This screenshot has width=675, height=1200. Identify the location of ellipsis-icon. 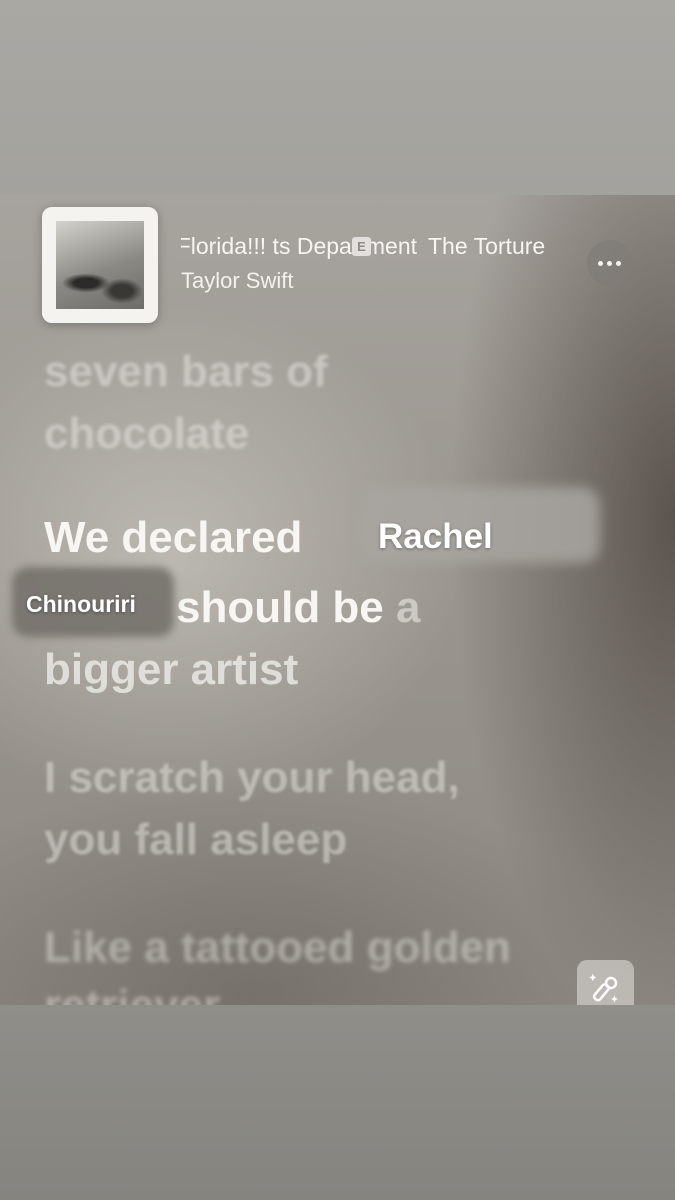
(600, 263).